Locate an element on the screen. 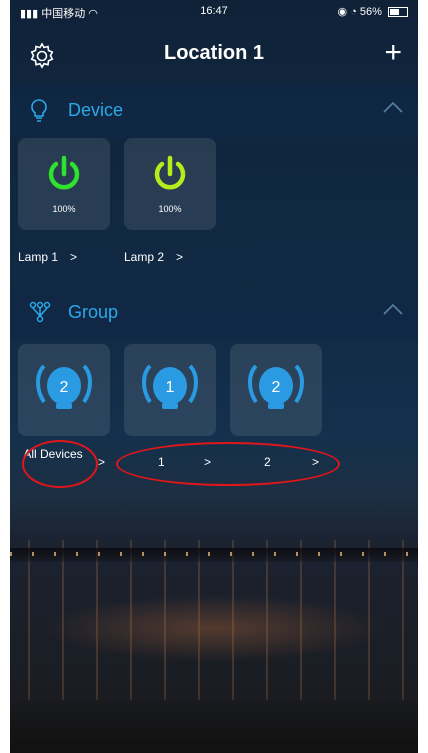 This screenshot has height=753, width=428. location-icon: ◉ is located at coordinates (342, 12).